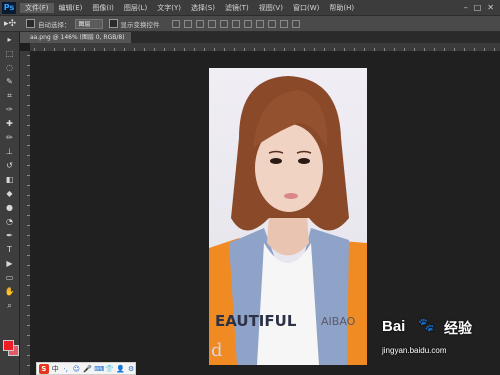 Image resolution: width=500 pixels, height=375 pixels. What do you see at coordinates (426, 325) in the screenshot?
I see `paw-icon: 🐾` at bounding box center [426, 325].